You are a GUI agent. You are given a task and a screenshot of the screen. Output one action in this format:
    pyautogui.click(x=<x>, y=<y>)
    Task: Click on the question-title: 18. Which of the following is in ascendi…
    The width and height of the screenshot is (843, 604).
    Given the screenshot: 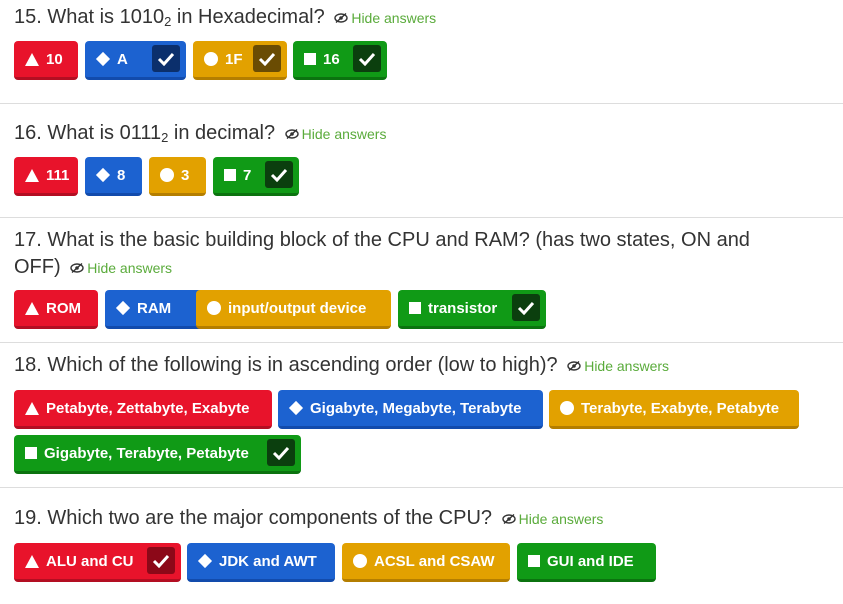 What is the action you would take?
    pyautogui.click(x=341, y=366)
    